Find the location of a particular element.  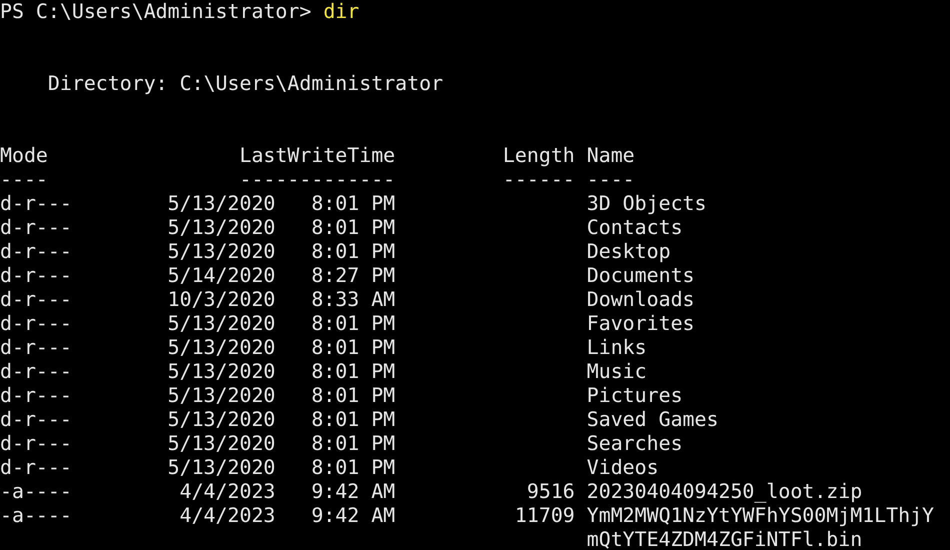

command-text: dir is located at coordinates (341, 12).